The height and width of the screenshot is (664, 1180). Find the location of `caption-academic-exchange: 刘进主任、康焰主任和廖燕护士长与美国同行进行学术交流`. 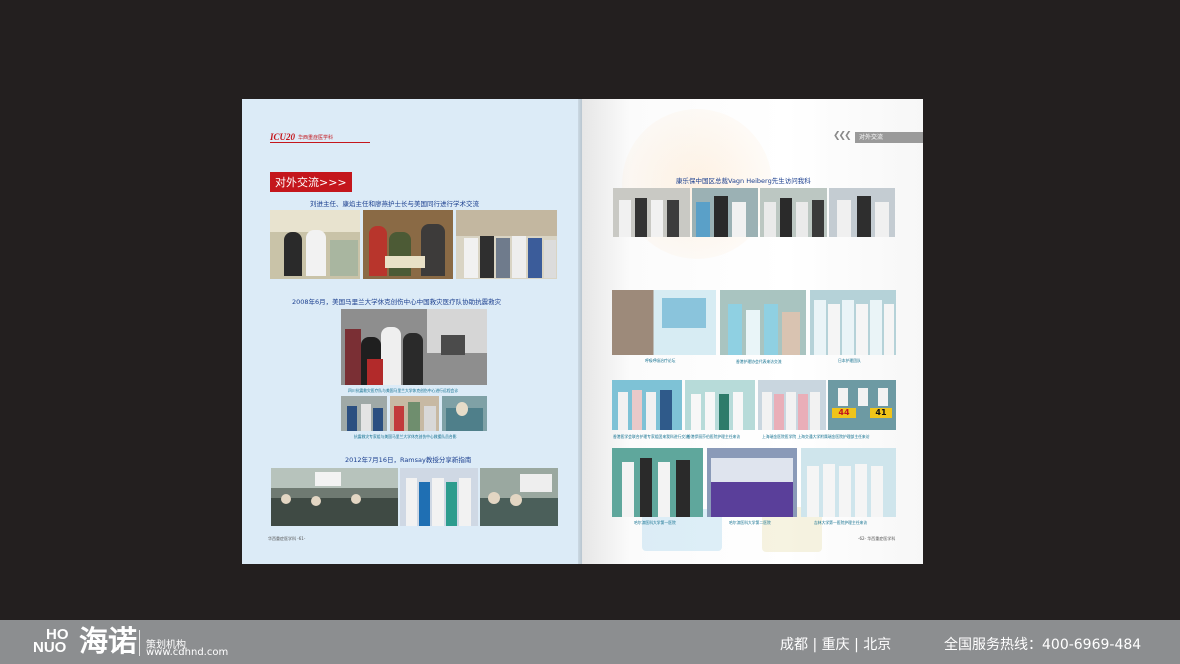

caption-academic-exchange: 刘进主任、康焰主任和廖燕护士长与美国同行进行学术交流 is located at coordinates (394, 204).